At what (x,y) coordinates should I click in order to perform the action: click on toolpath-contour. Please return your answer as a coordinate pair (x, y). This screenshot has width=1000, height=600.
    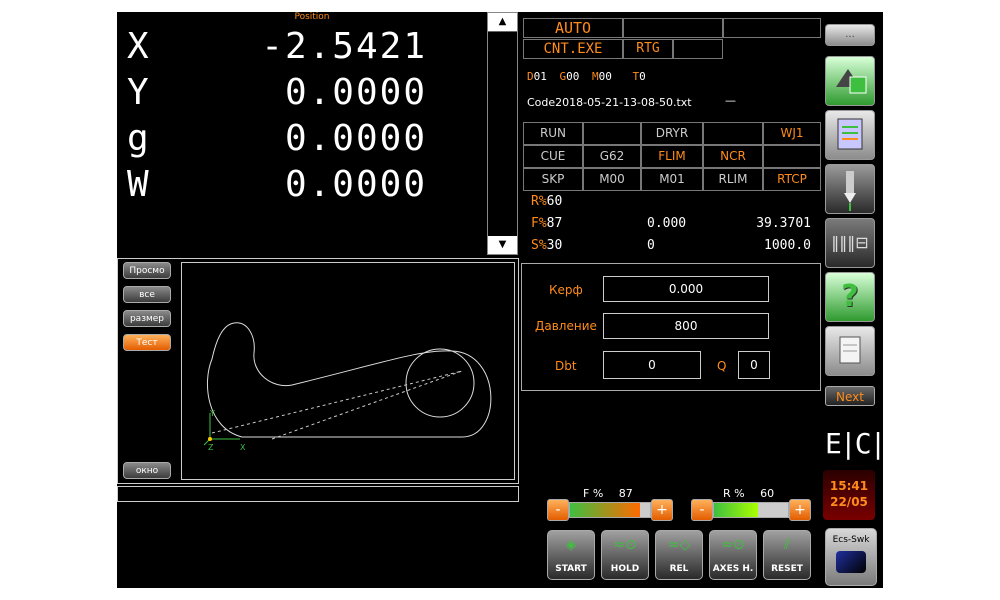
    Looking at the image, I should click on (349, 380).